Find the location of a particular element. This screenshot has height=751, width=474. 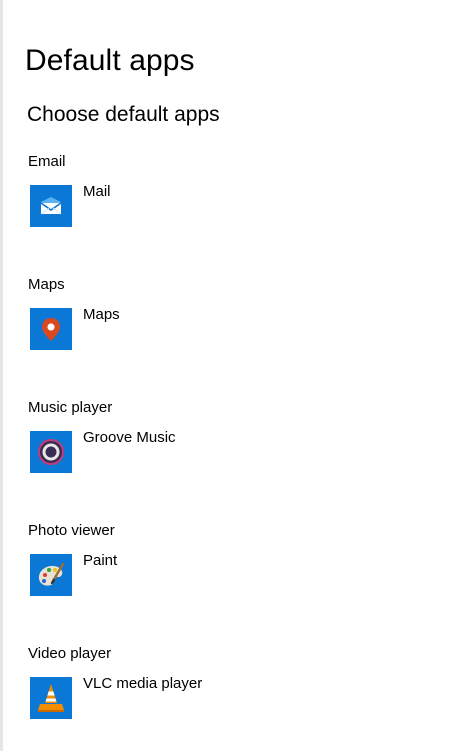

category-label: Video player is located at coordinates (70, 653).